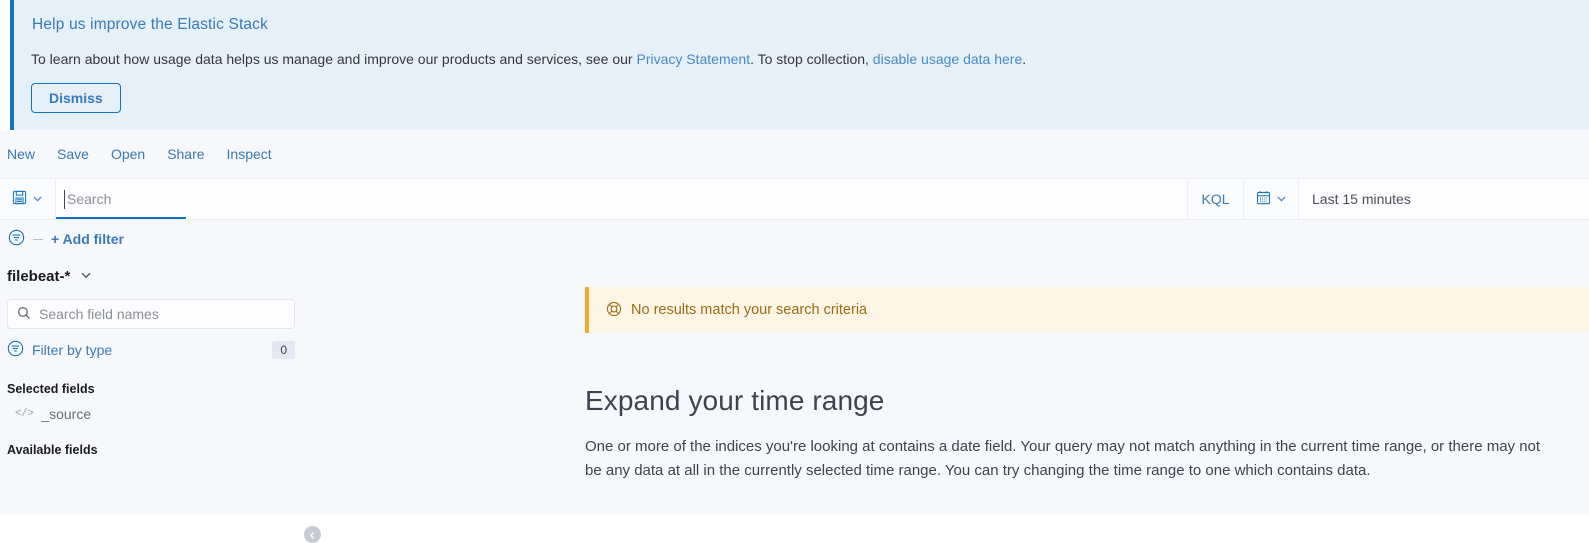 Image resolution: width=1589 pixels, height=543 pixels. I want to click on field-search-input: Search field names, so click(151, 314).